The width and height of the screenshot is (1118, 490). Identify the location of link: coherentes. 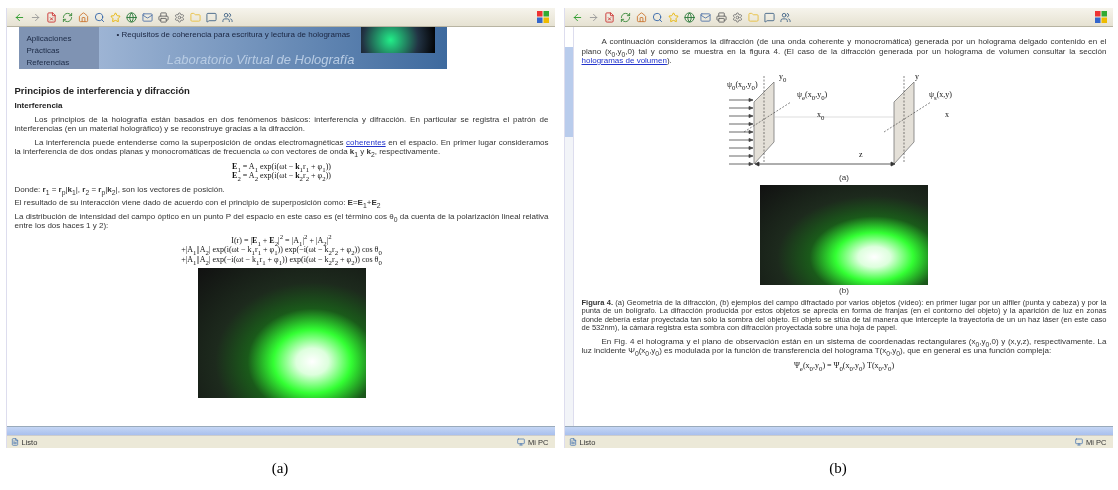
(366, 142).